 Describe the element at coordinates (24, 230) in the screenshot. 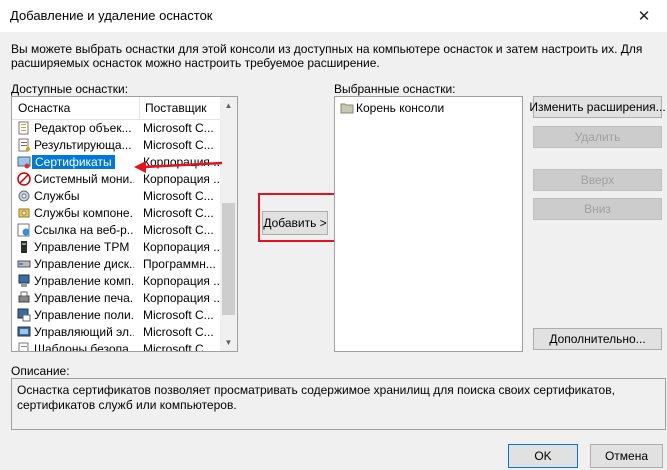

I see `web-link-icon` at that location.